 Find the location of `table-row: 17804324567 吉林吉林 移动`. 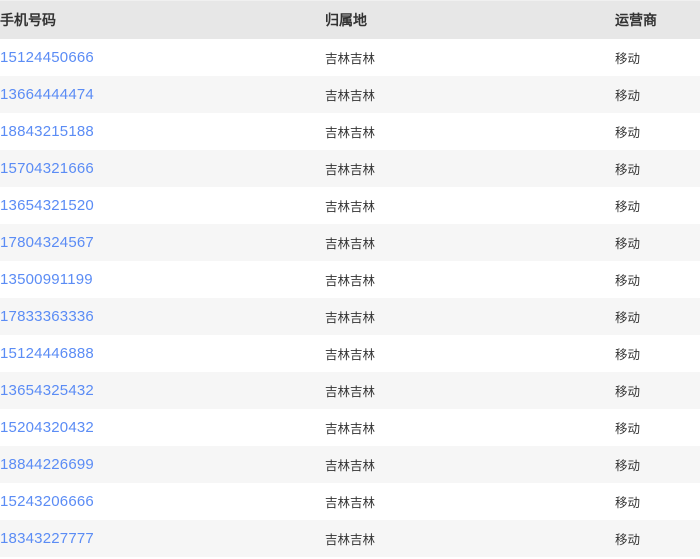

table-row: 17804324567 吉林吉林 移动 is located at coordinates (350, 242).